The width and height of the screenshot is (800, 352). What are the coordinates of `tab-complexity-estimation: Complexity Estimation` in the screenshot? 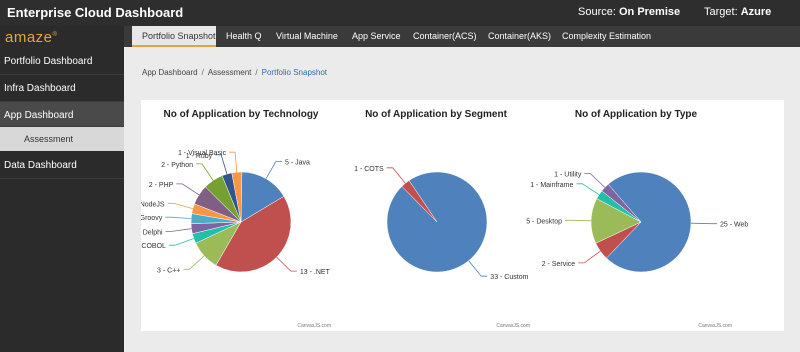 It's located at (606, 36).